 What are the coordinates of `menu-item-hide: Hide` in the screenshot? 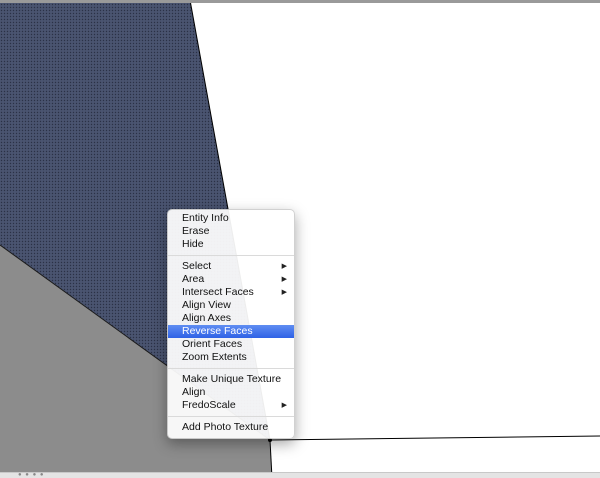 It's located at (231, 244).